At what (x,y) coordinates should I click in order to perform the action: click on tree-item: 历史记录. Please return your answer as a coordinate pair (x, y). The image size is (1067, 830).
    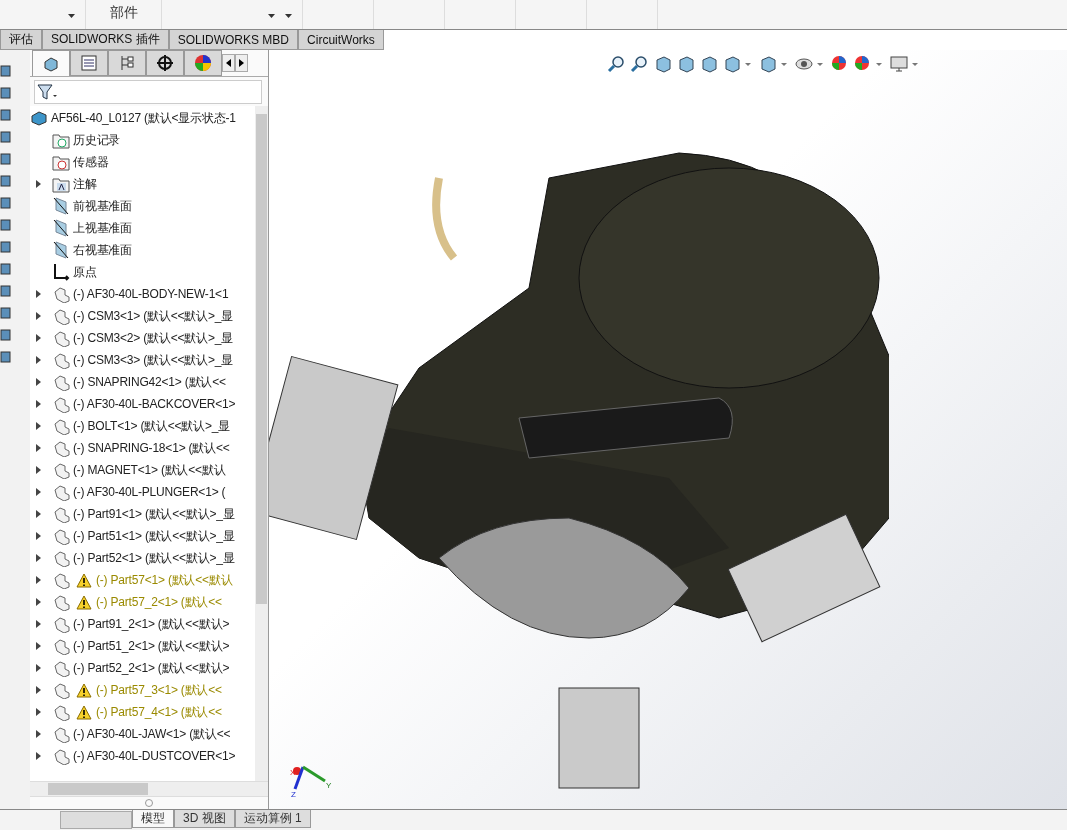
    Looking at the image, I should click on (97, 140).